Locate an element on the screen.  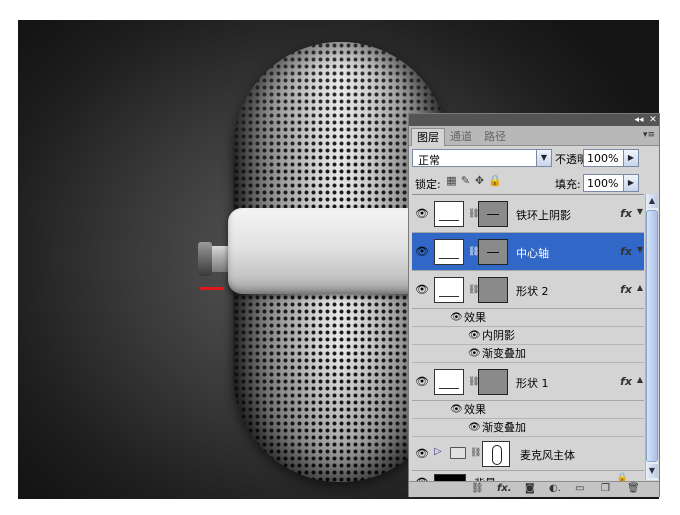
effect-item: 👁 内阴影 is located at coordinates (528, 336).